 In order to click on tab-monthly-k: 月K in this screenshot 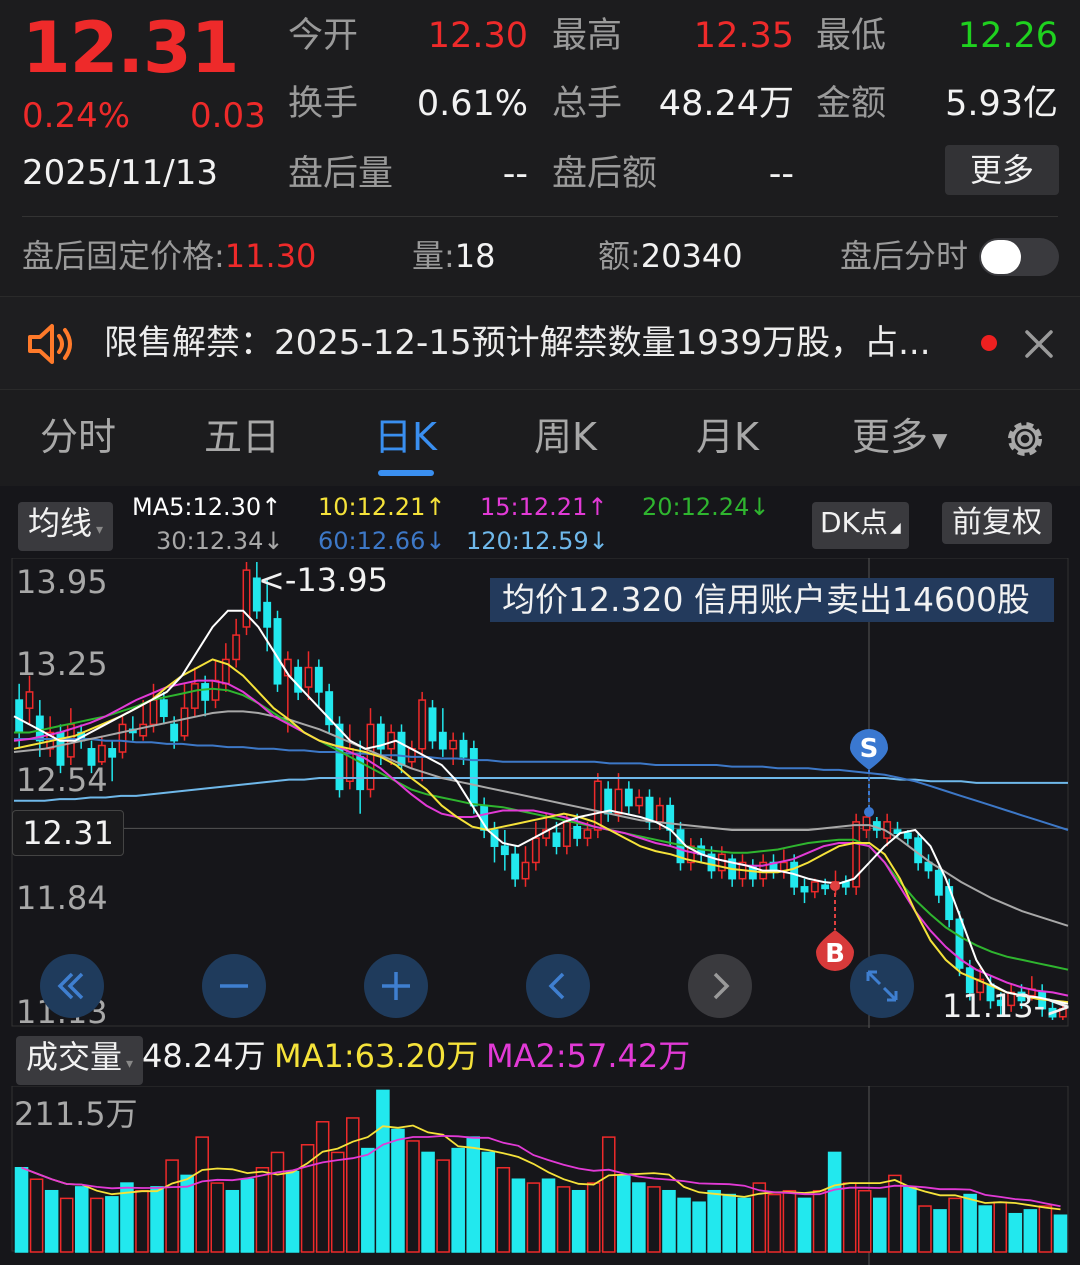, I will do `click(727, 437)`.